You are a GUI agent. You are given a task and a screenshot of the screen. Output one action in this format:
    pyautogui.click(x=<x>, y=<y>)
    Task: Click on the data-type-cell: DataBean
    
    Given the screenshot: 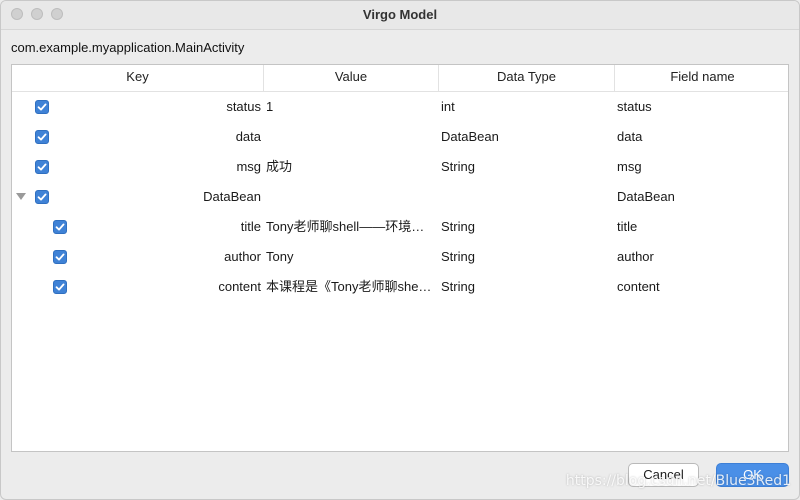 What is the action you would take?
    pyautogui.click(x=526, y=137)
    